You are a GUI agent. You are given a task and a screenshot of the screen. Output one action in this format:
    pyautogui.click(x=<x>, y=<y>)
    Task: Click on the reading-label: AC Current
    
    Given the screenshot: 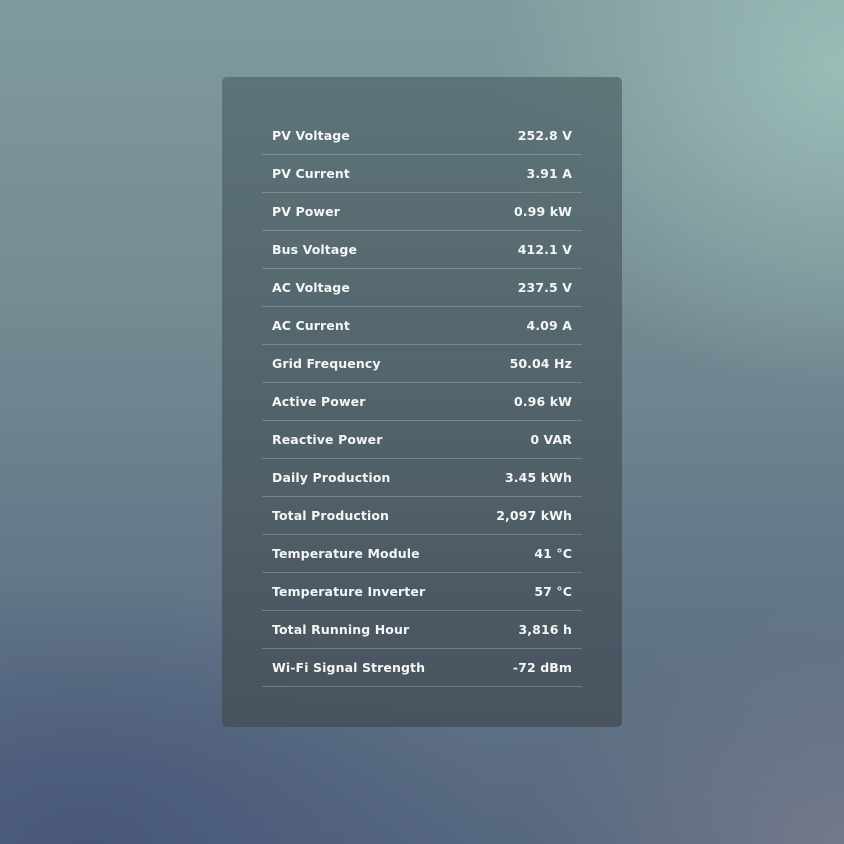 What is the action you would take?
    pyautogui.click(x=311, y=325)
    